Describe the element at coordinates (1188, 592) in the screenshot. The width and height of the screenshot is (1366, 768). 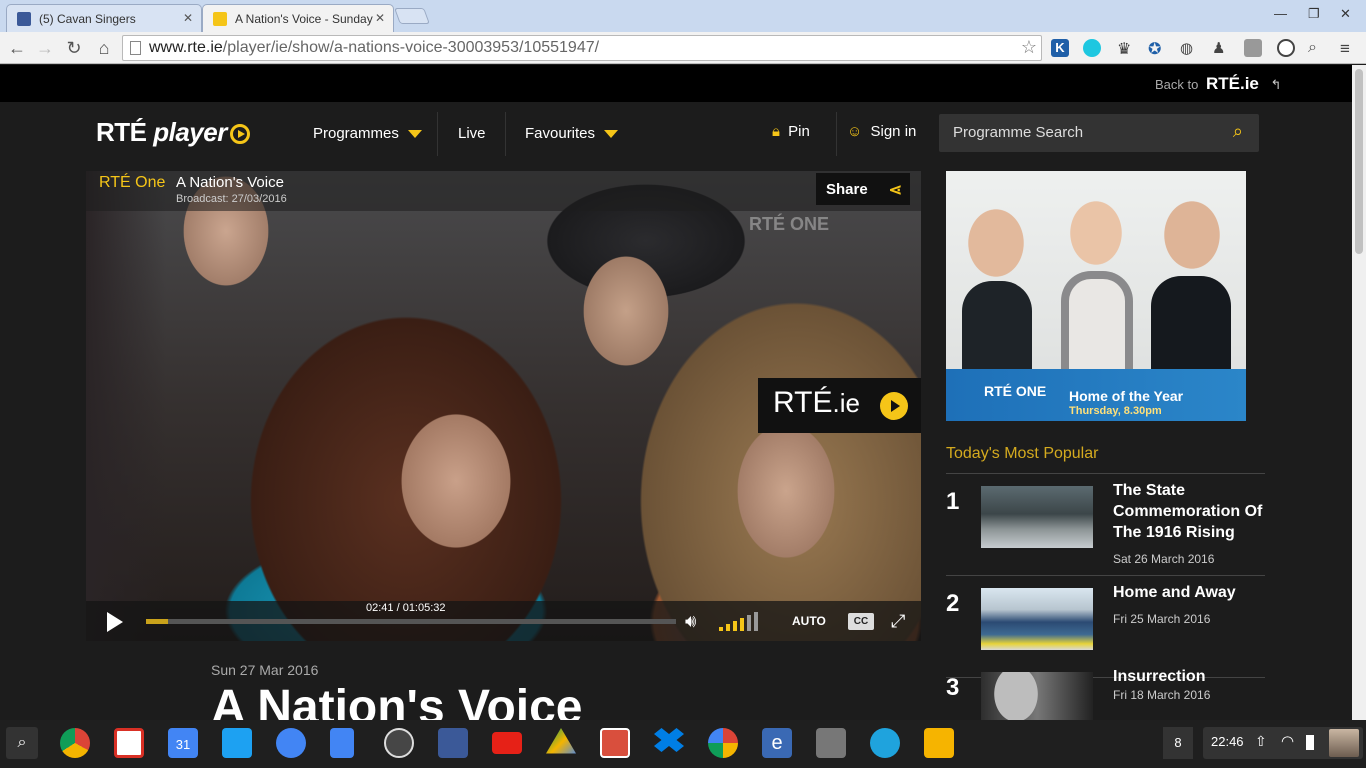
I see `popular-title: Home and Away` at that location.